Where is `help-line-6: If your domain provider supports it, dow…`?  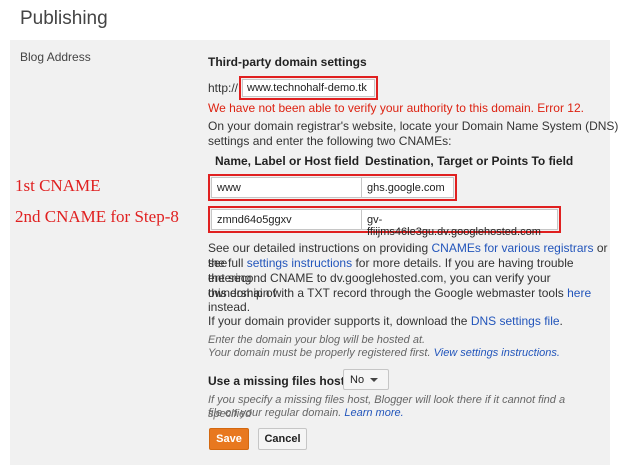
help-line-6: If your domain provider supports it, dow… is located at coordinates (408, 321).